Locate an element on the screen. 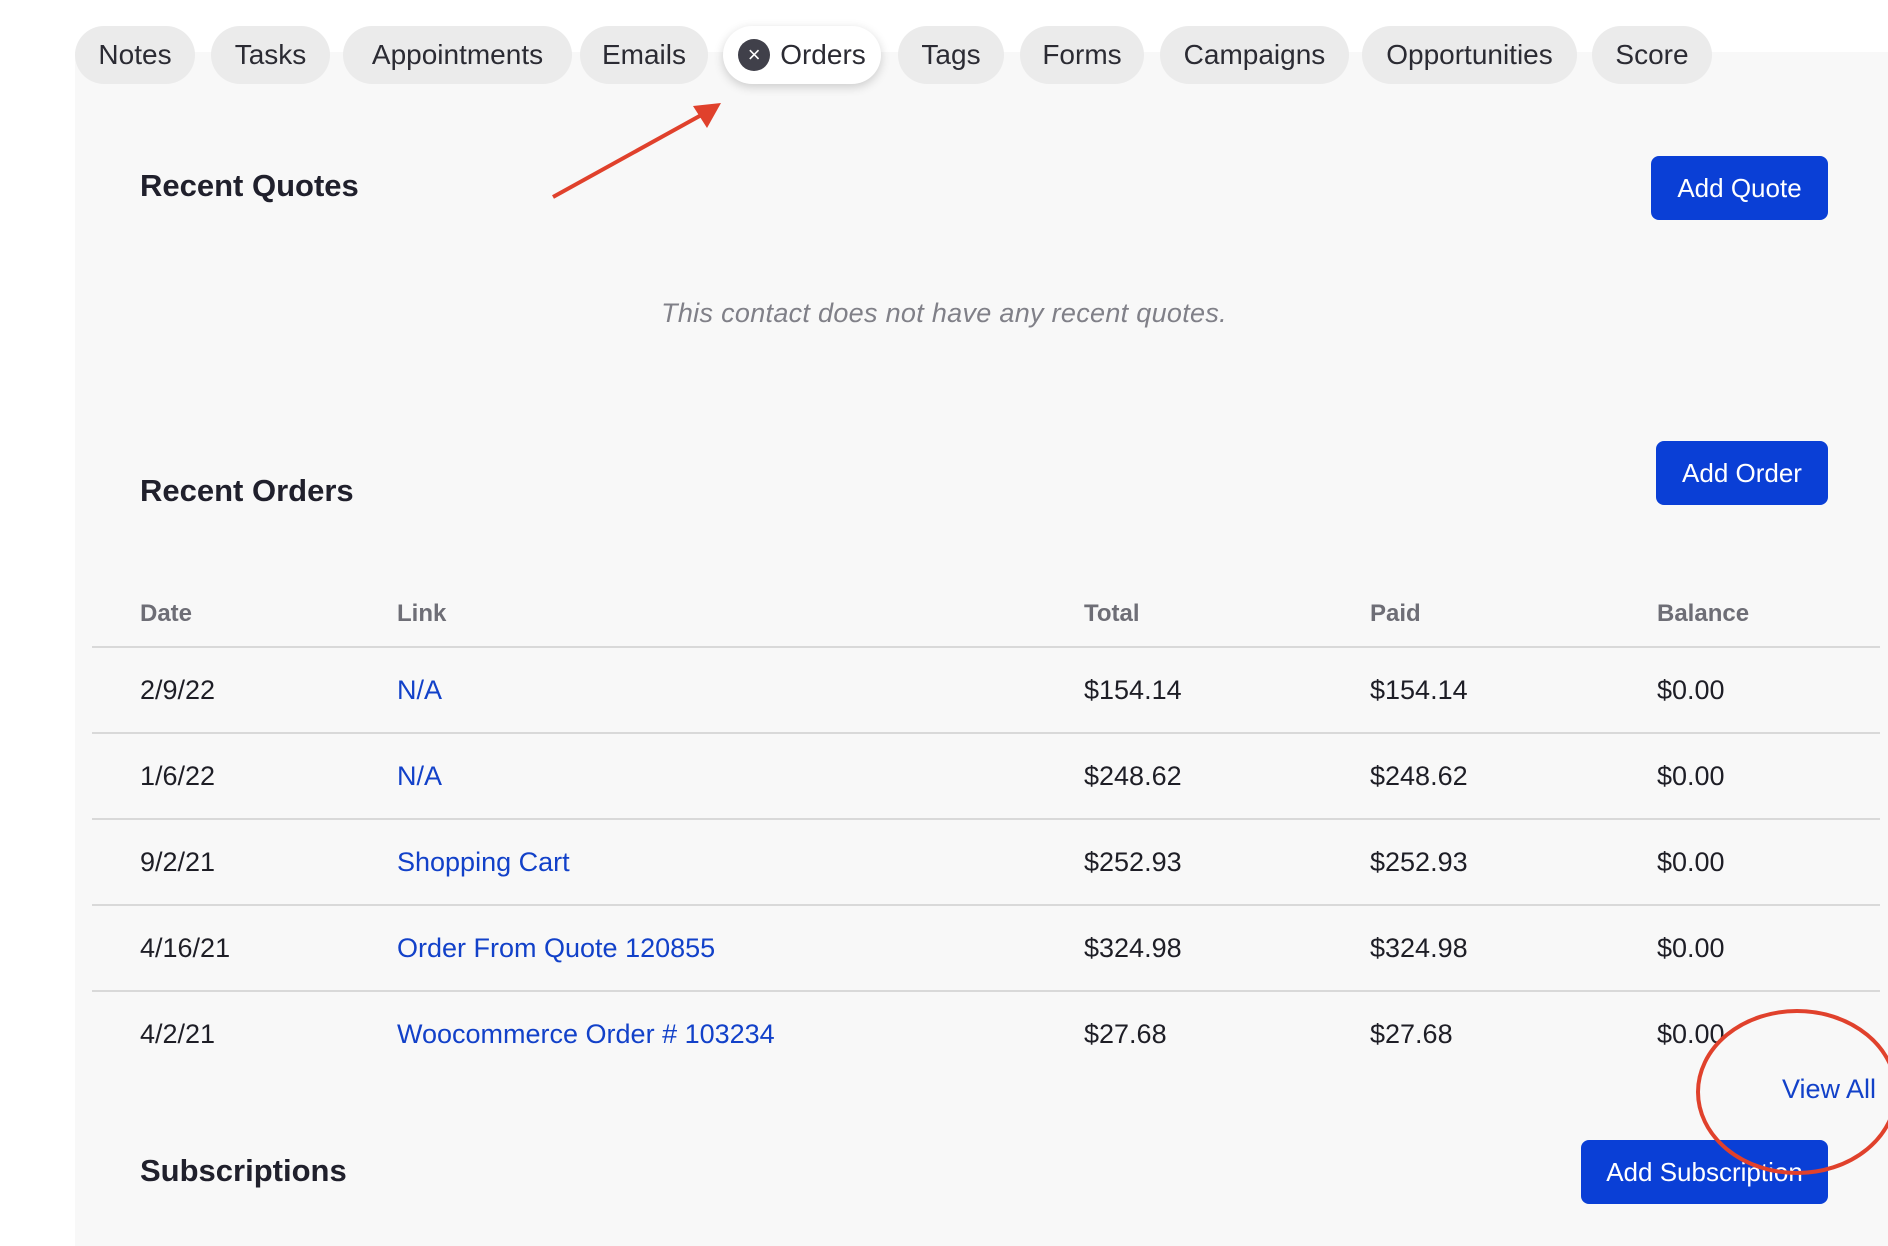 The image size is (1888, 1246). add-quote-button: Add Quote is located at coordinates (1739, 188).